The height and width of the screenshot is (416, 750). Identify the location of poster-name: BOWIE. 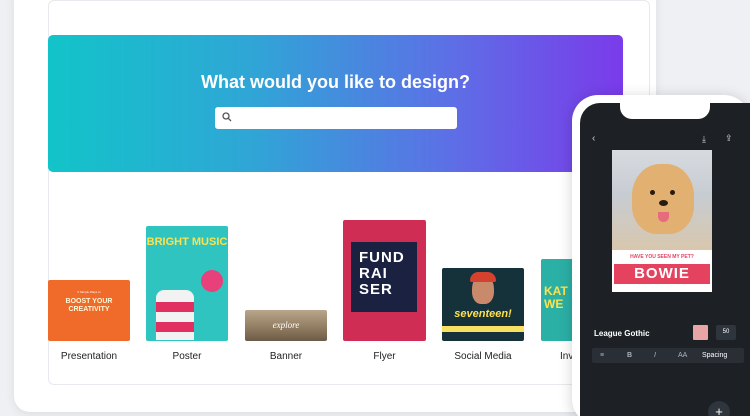
(662, 274).